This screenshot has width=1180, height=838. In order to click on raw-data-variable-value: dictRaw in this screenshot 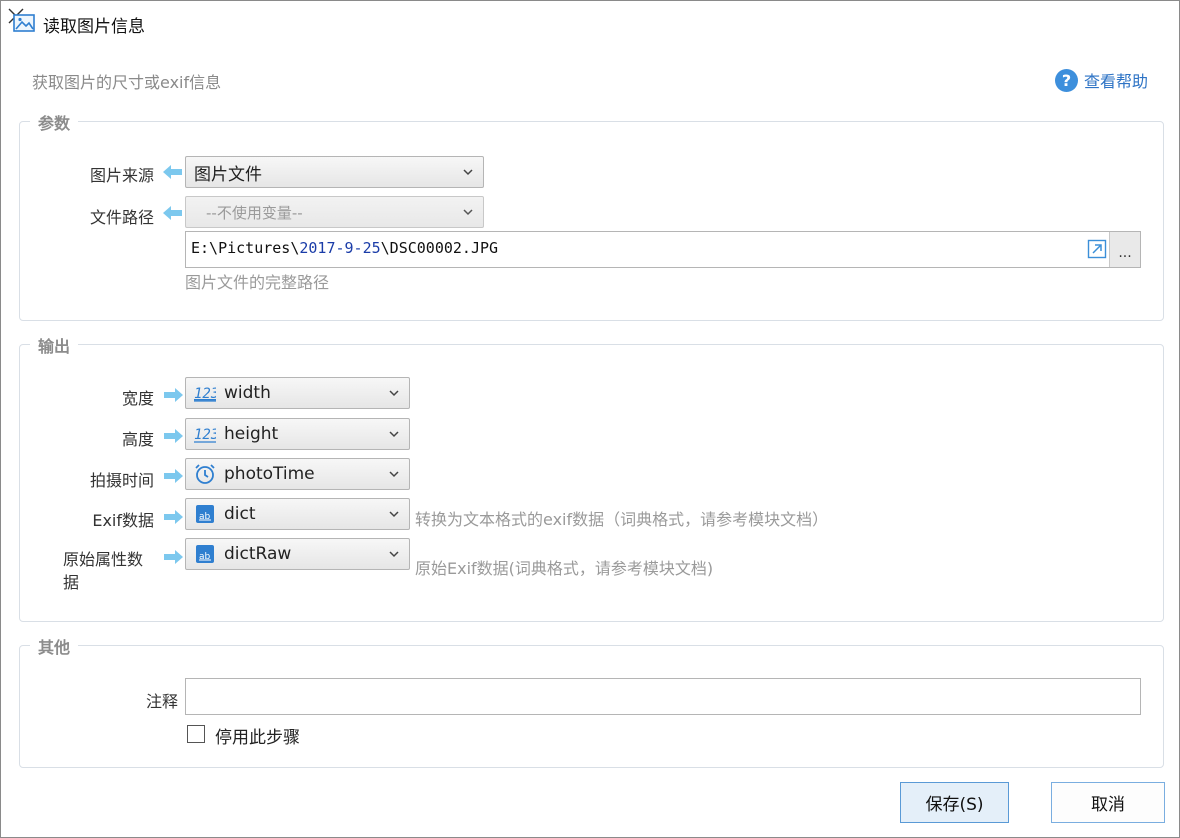, I will do `click(258, 554)`.